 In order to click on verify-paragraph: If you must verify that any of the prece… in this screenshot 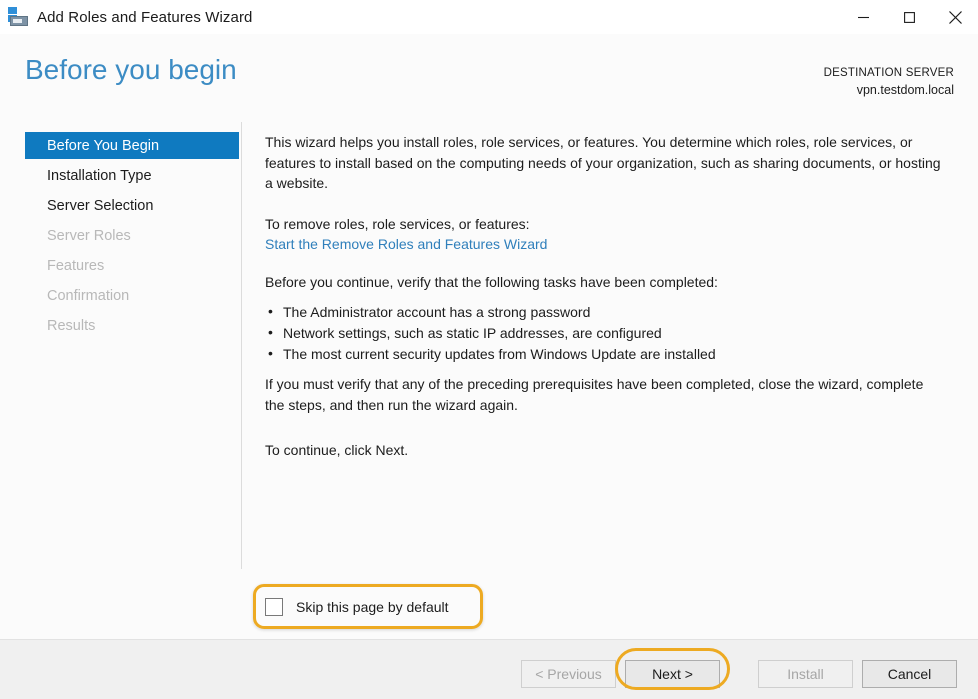, I will do `click(594, 394)`.